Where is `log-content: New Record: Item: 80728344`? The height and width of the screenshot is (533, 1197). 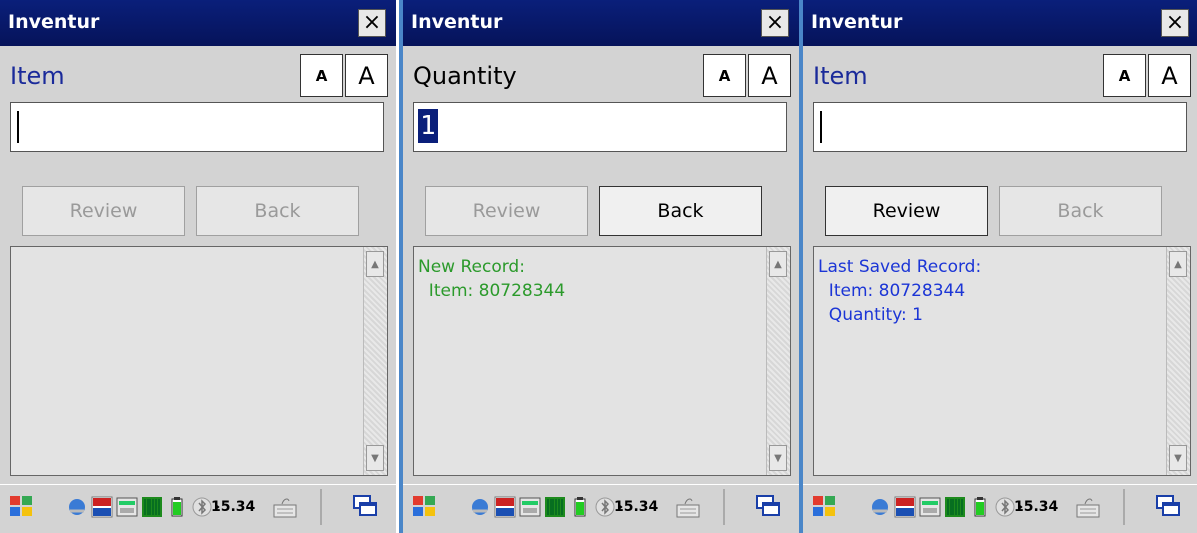 log-content: New Record: Item: 80728344 is located at coordinates (491, 279).